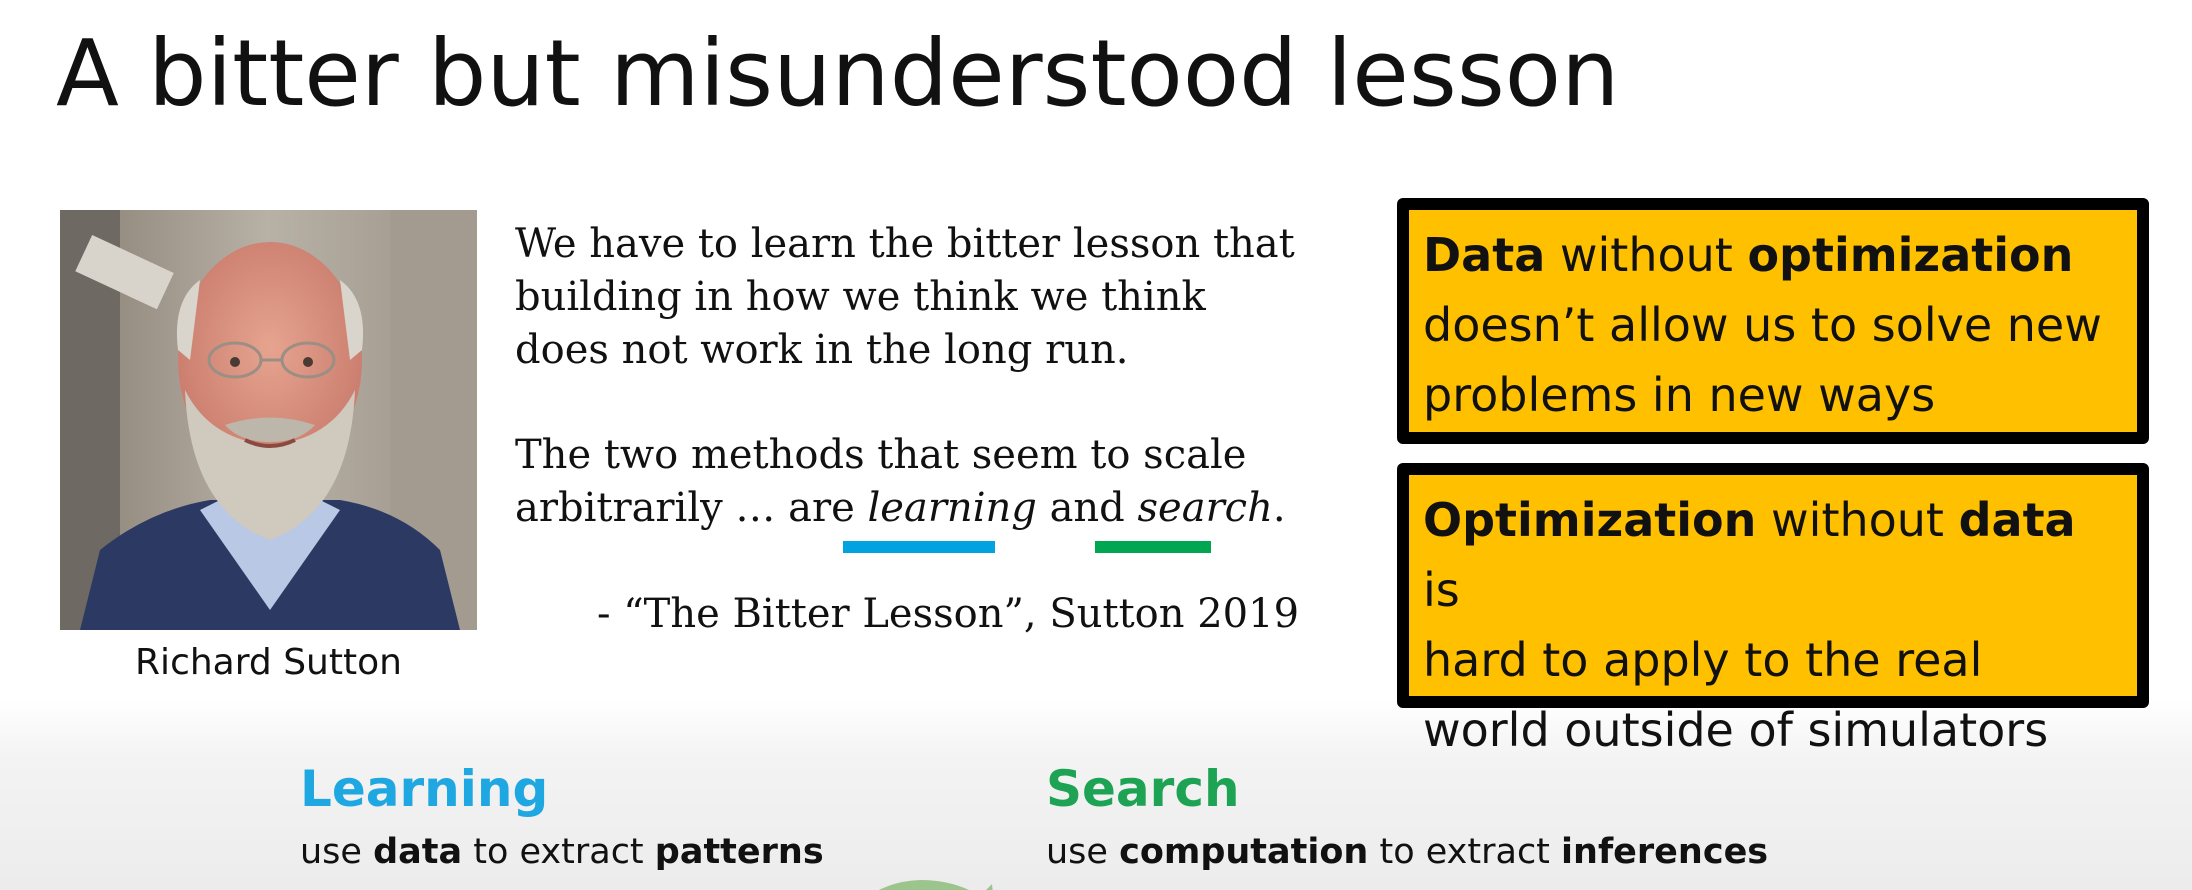 The image size is (2192, 890). What do you see at coordinates (1143, 789) in the screenshot?
I see `search-heading: Search` at bounding box center [1143, 789].